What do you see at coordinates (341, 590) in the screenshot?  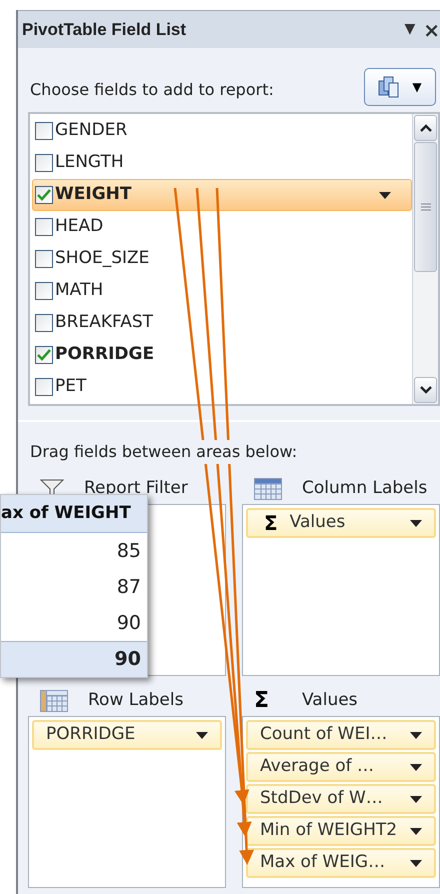 I see `drop-area: Σ Values` at bounding box center [341, 590].